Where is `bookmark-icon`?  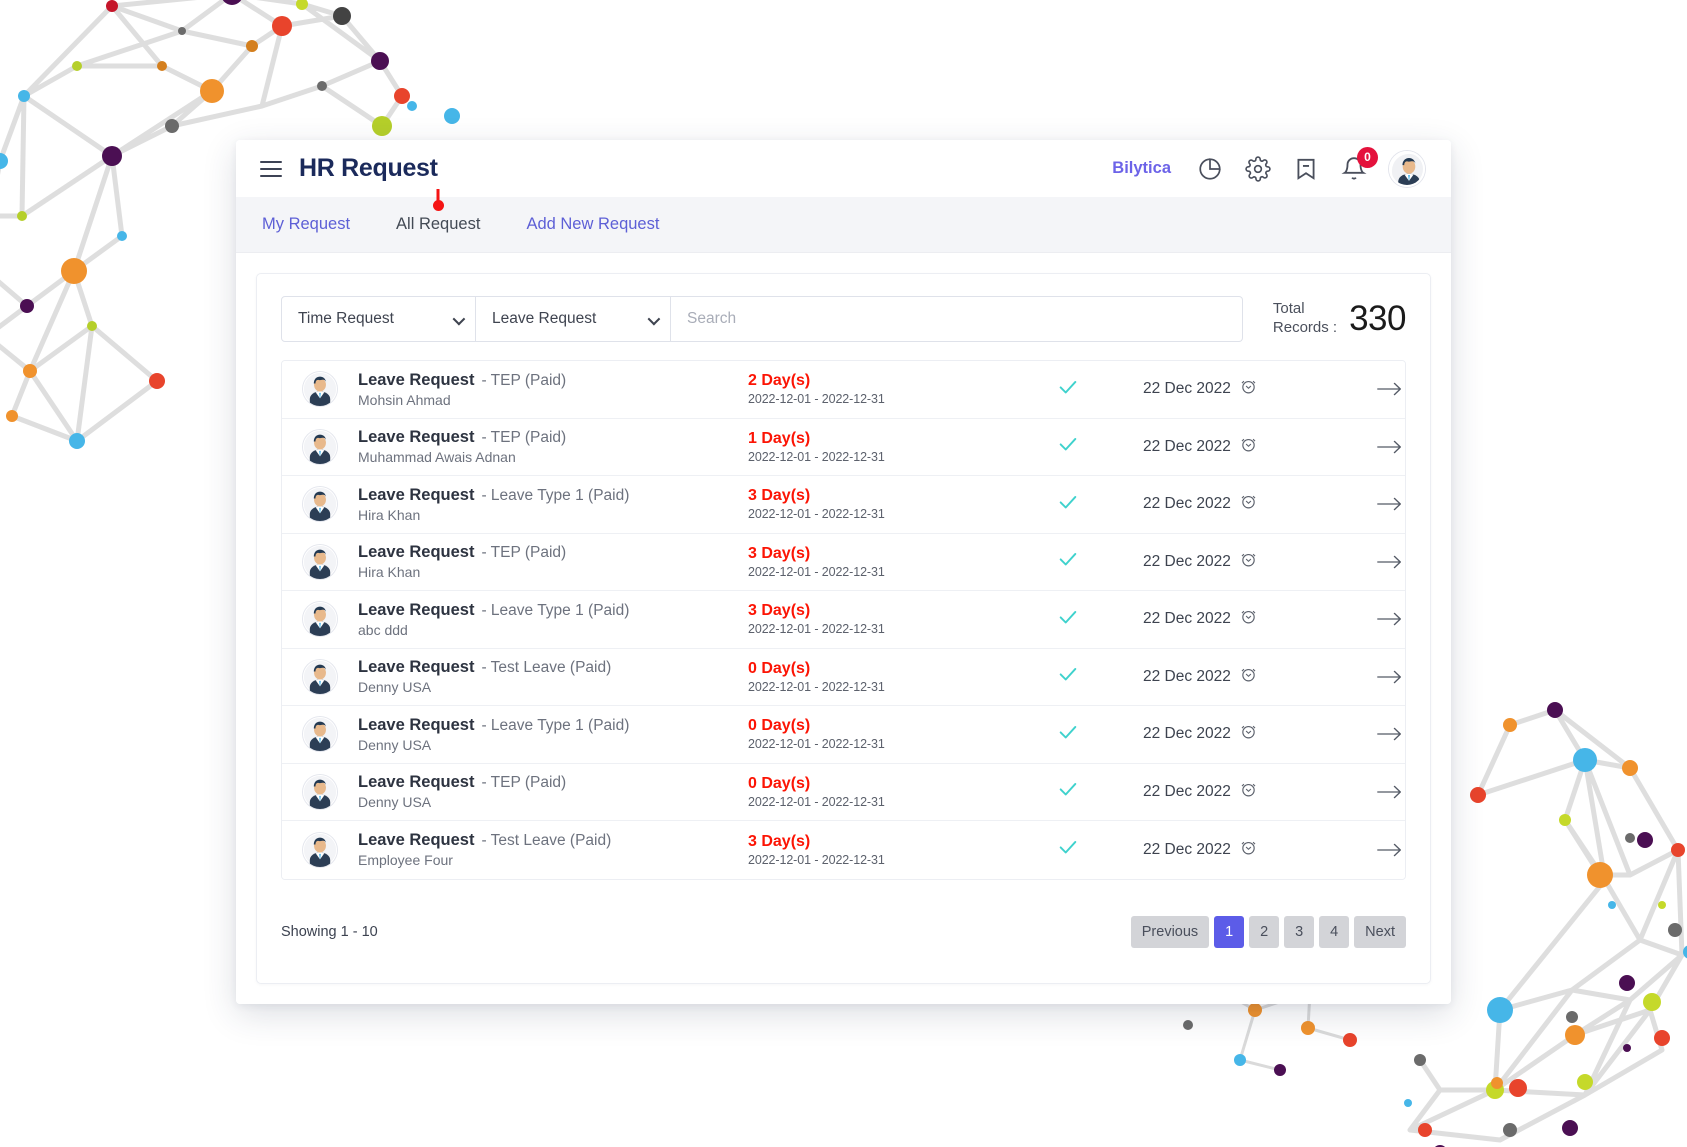
bookmark-icon is located at coordinates (1306, 169).